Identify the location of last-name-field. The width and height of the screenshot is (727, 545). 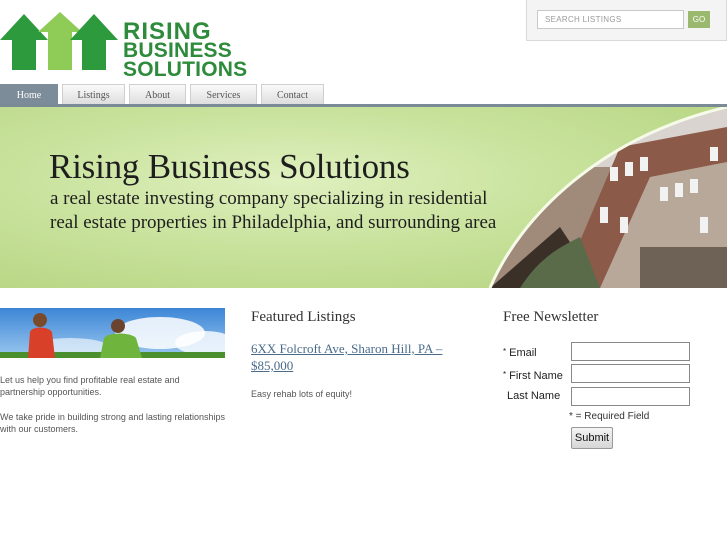
(630, 396).